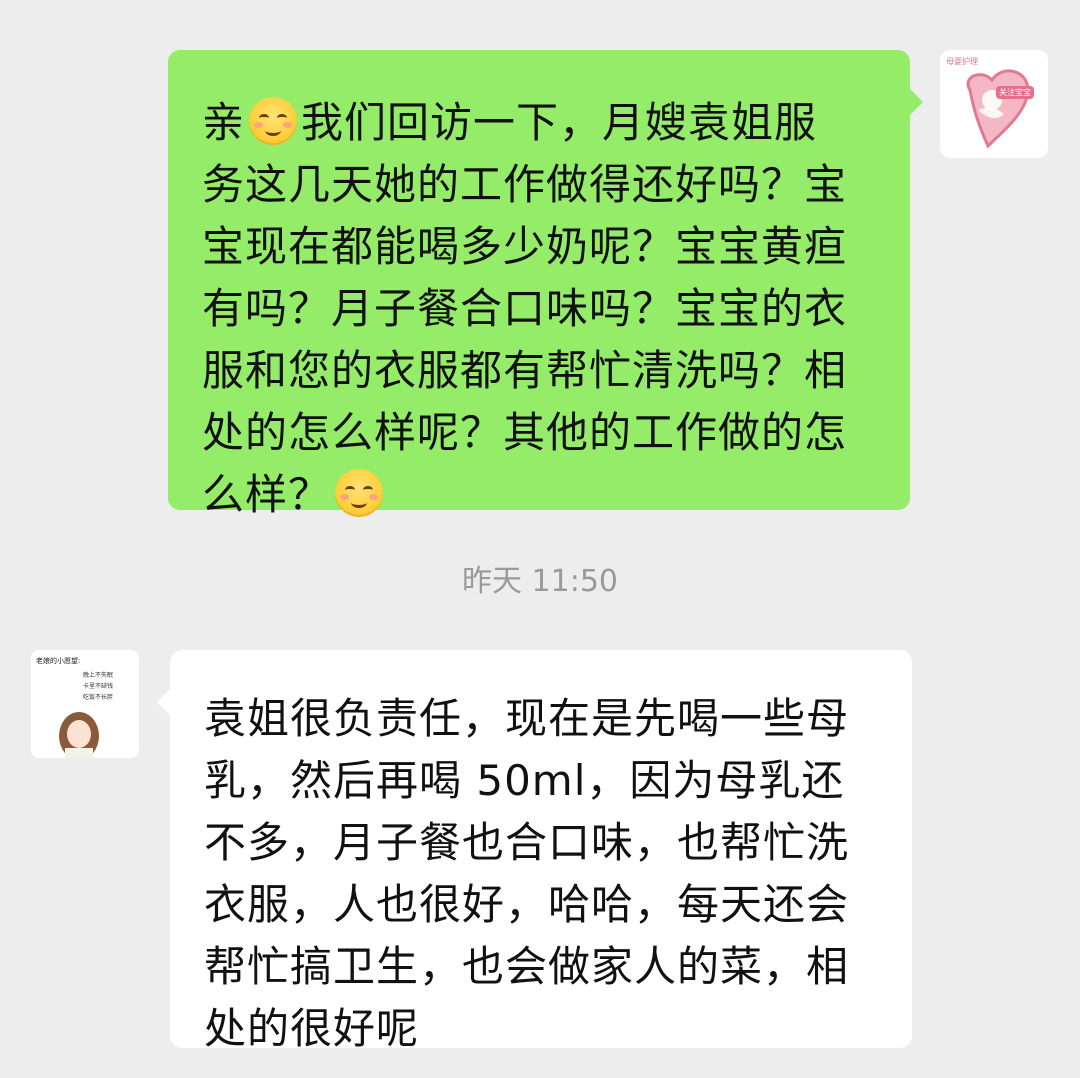 The image size is (1080, 1078). What do you see at coordinates (85, 704) in the screenshot?
I see `contact-avatar: 老娘的小愿望: 晚上不失眠 卡里不缺钱 吃饭不长胖` at bounding box center [85, 704].